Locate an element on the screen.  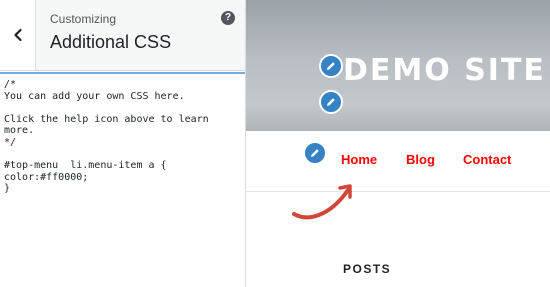
back-button is located at coordinates (18, 35).